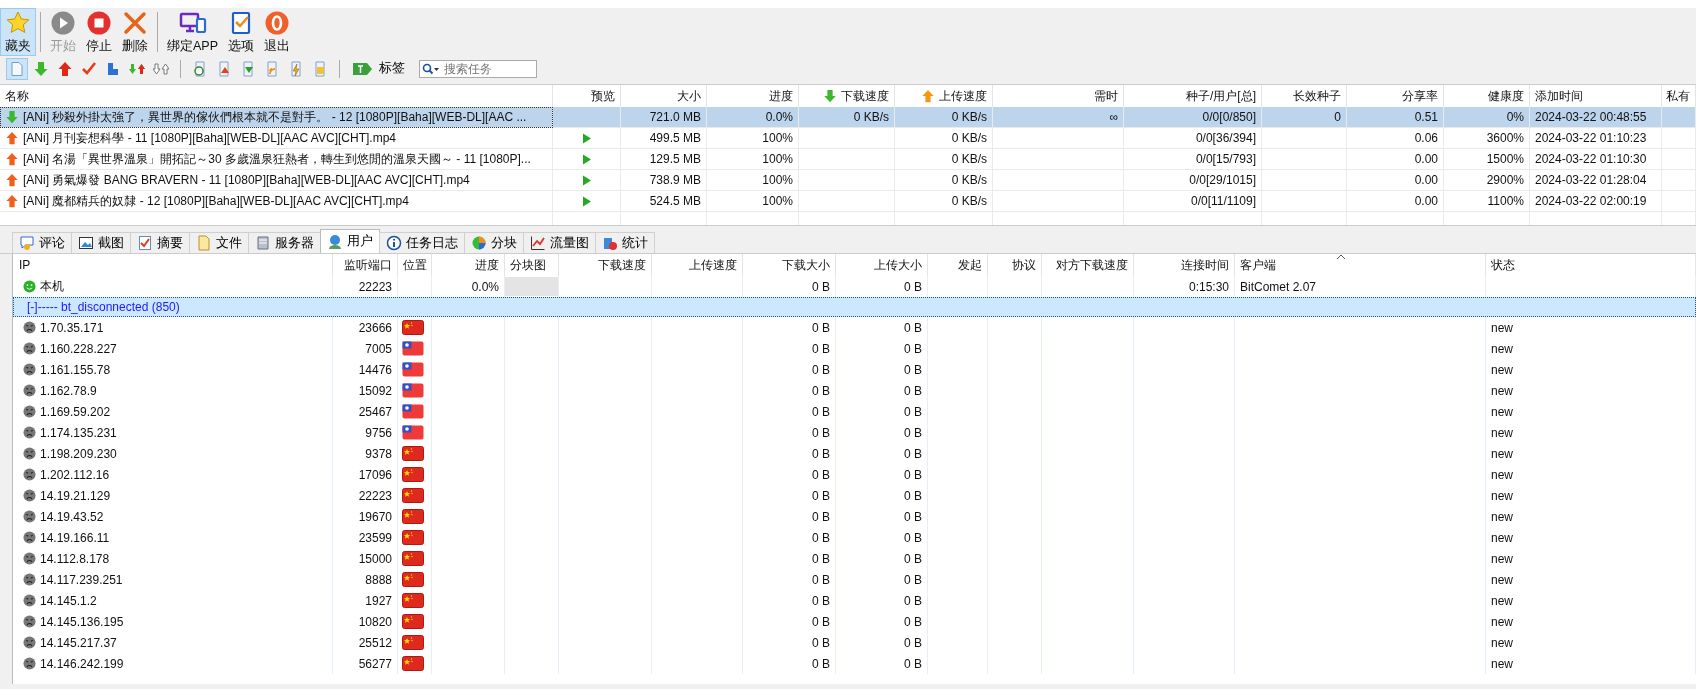 The image size is (1696, 689). What do you see at coordinates (277, 32) in the screenshot?
I see `toolbar-button: 退出` at bounding box center [277, 32].